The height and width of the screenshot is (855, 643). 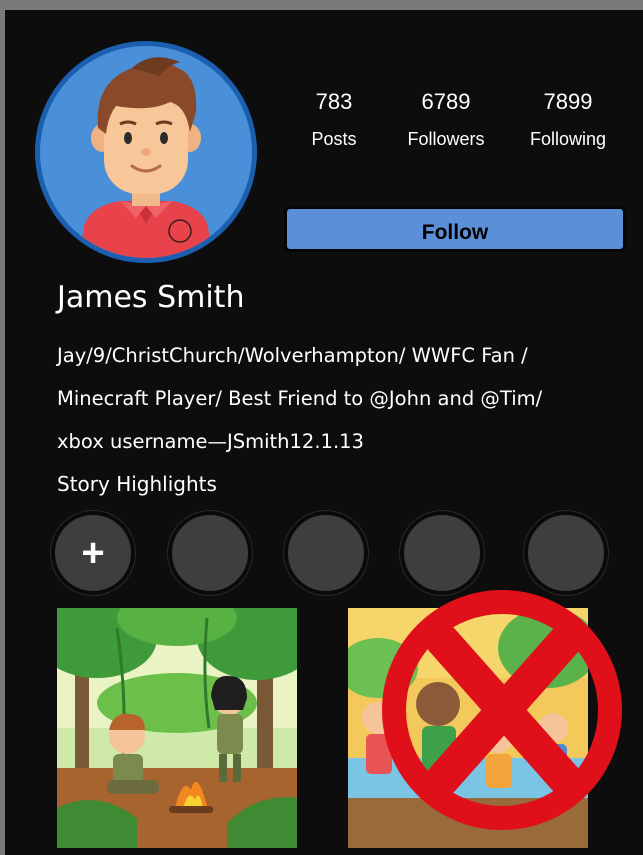 I want to click on following-stat: 7899 Following, so click(x=568, y=119).